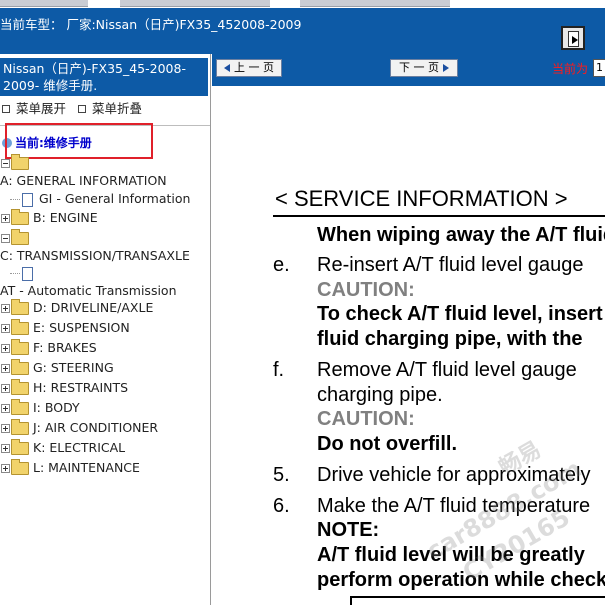 The height and width of the screenshot is (605, 605). I want to click on tree-node-general-information: A: GENERAL INFORMATION, so click(83, 181).